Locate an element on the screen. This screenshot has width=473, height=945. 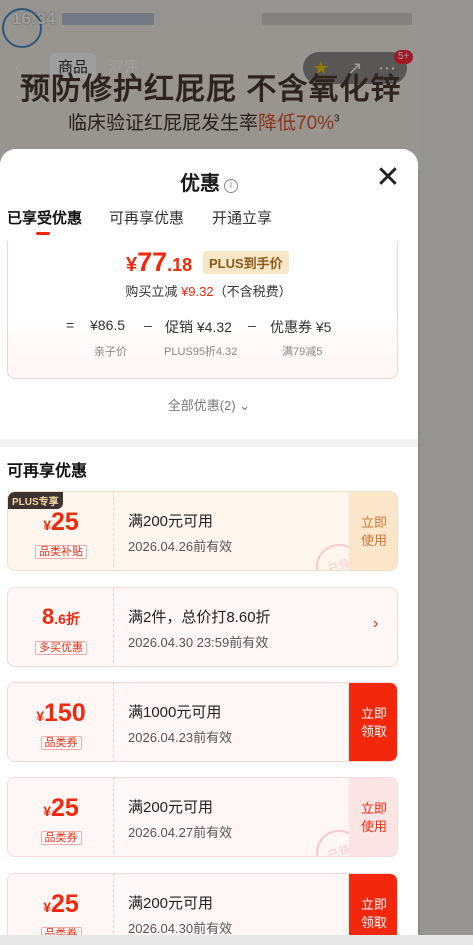
coupon-card: ¥150 品类券 满1000元可用 2026.04.23前有效 立即 领取 is located at coordinates (202, 722).